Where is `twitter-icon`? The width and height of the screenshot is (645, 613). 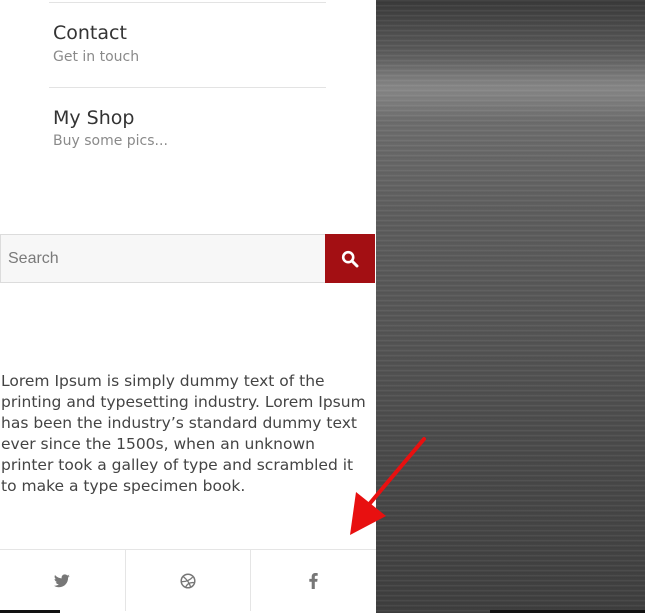
twitter-icon is located at coordinates (62, 580).